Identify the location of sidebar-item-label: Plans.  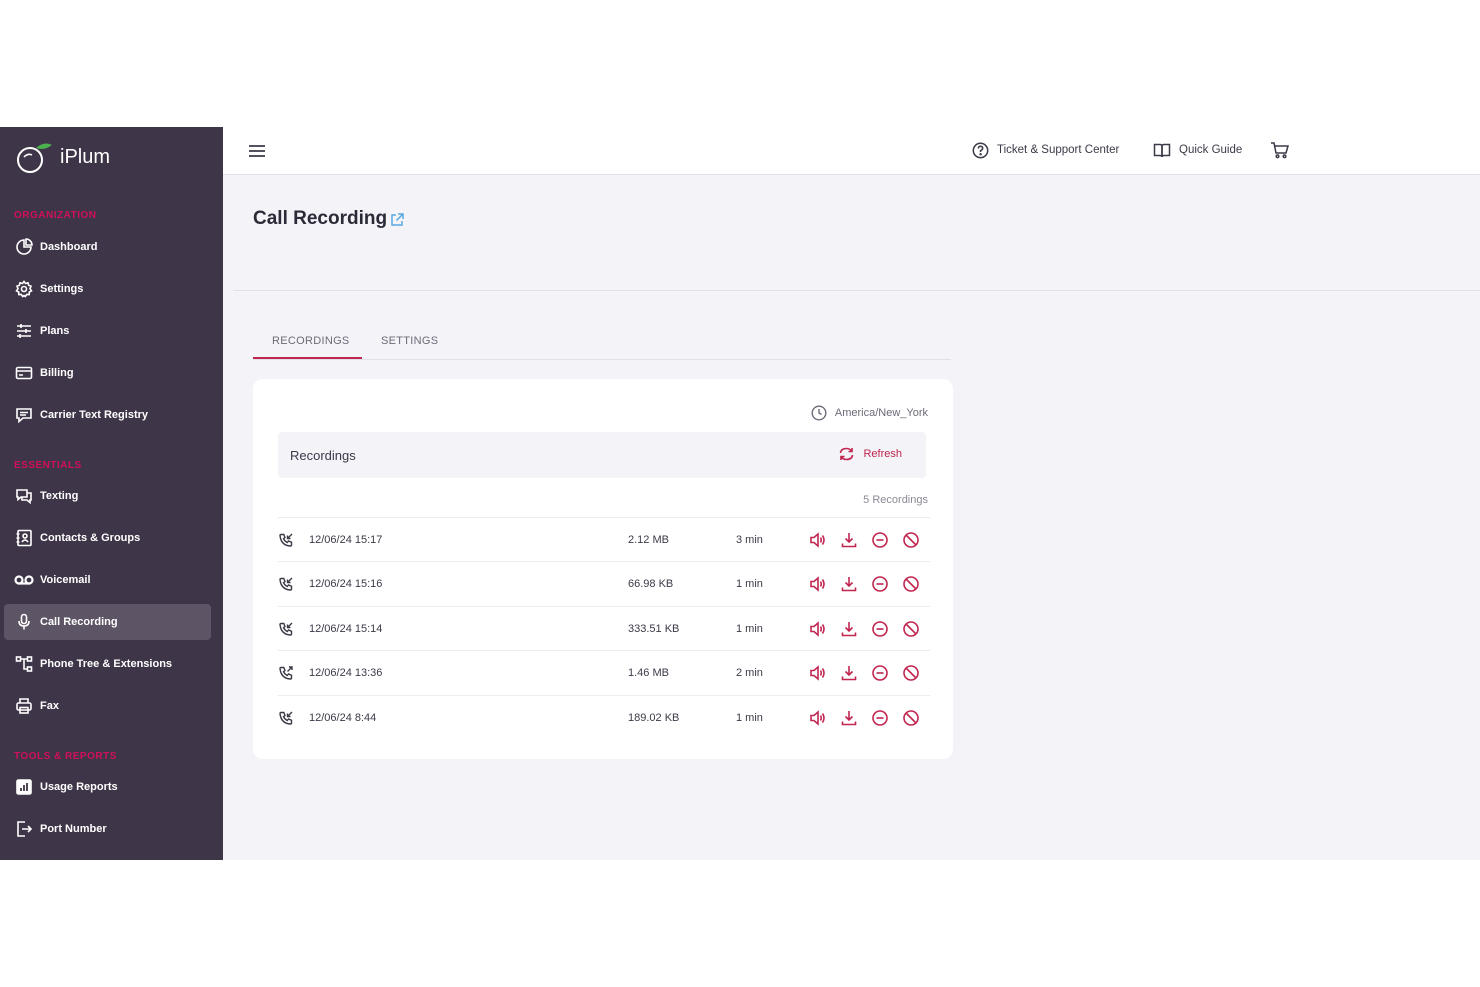
(55, 331).